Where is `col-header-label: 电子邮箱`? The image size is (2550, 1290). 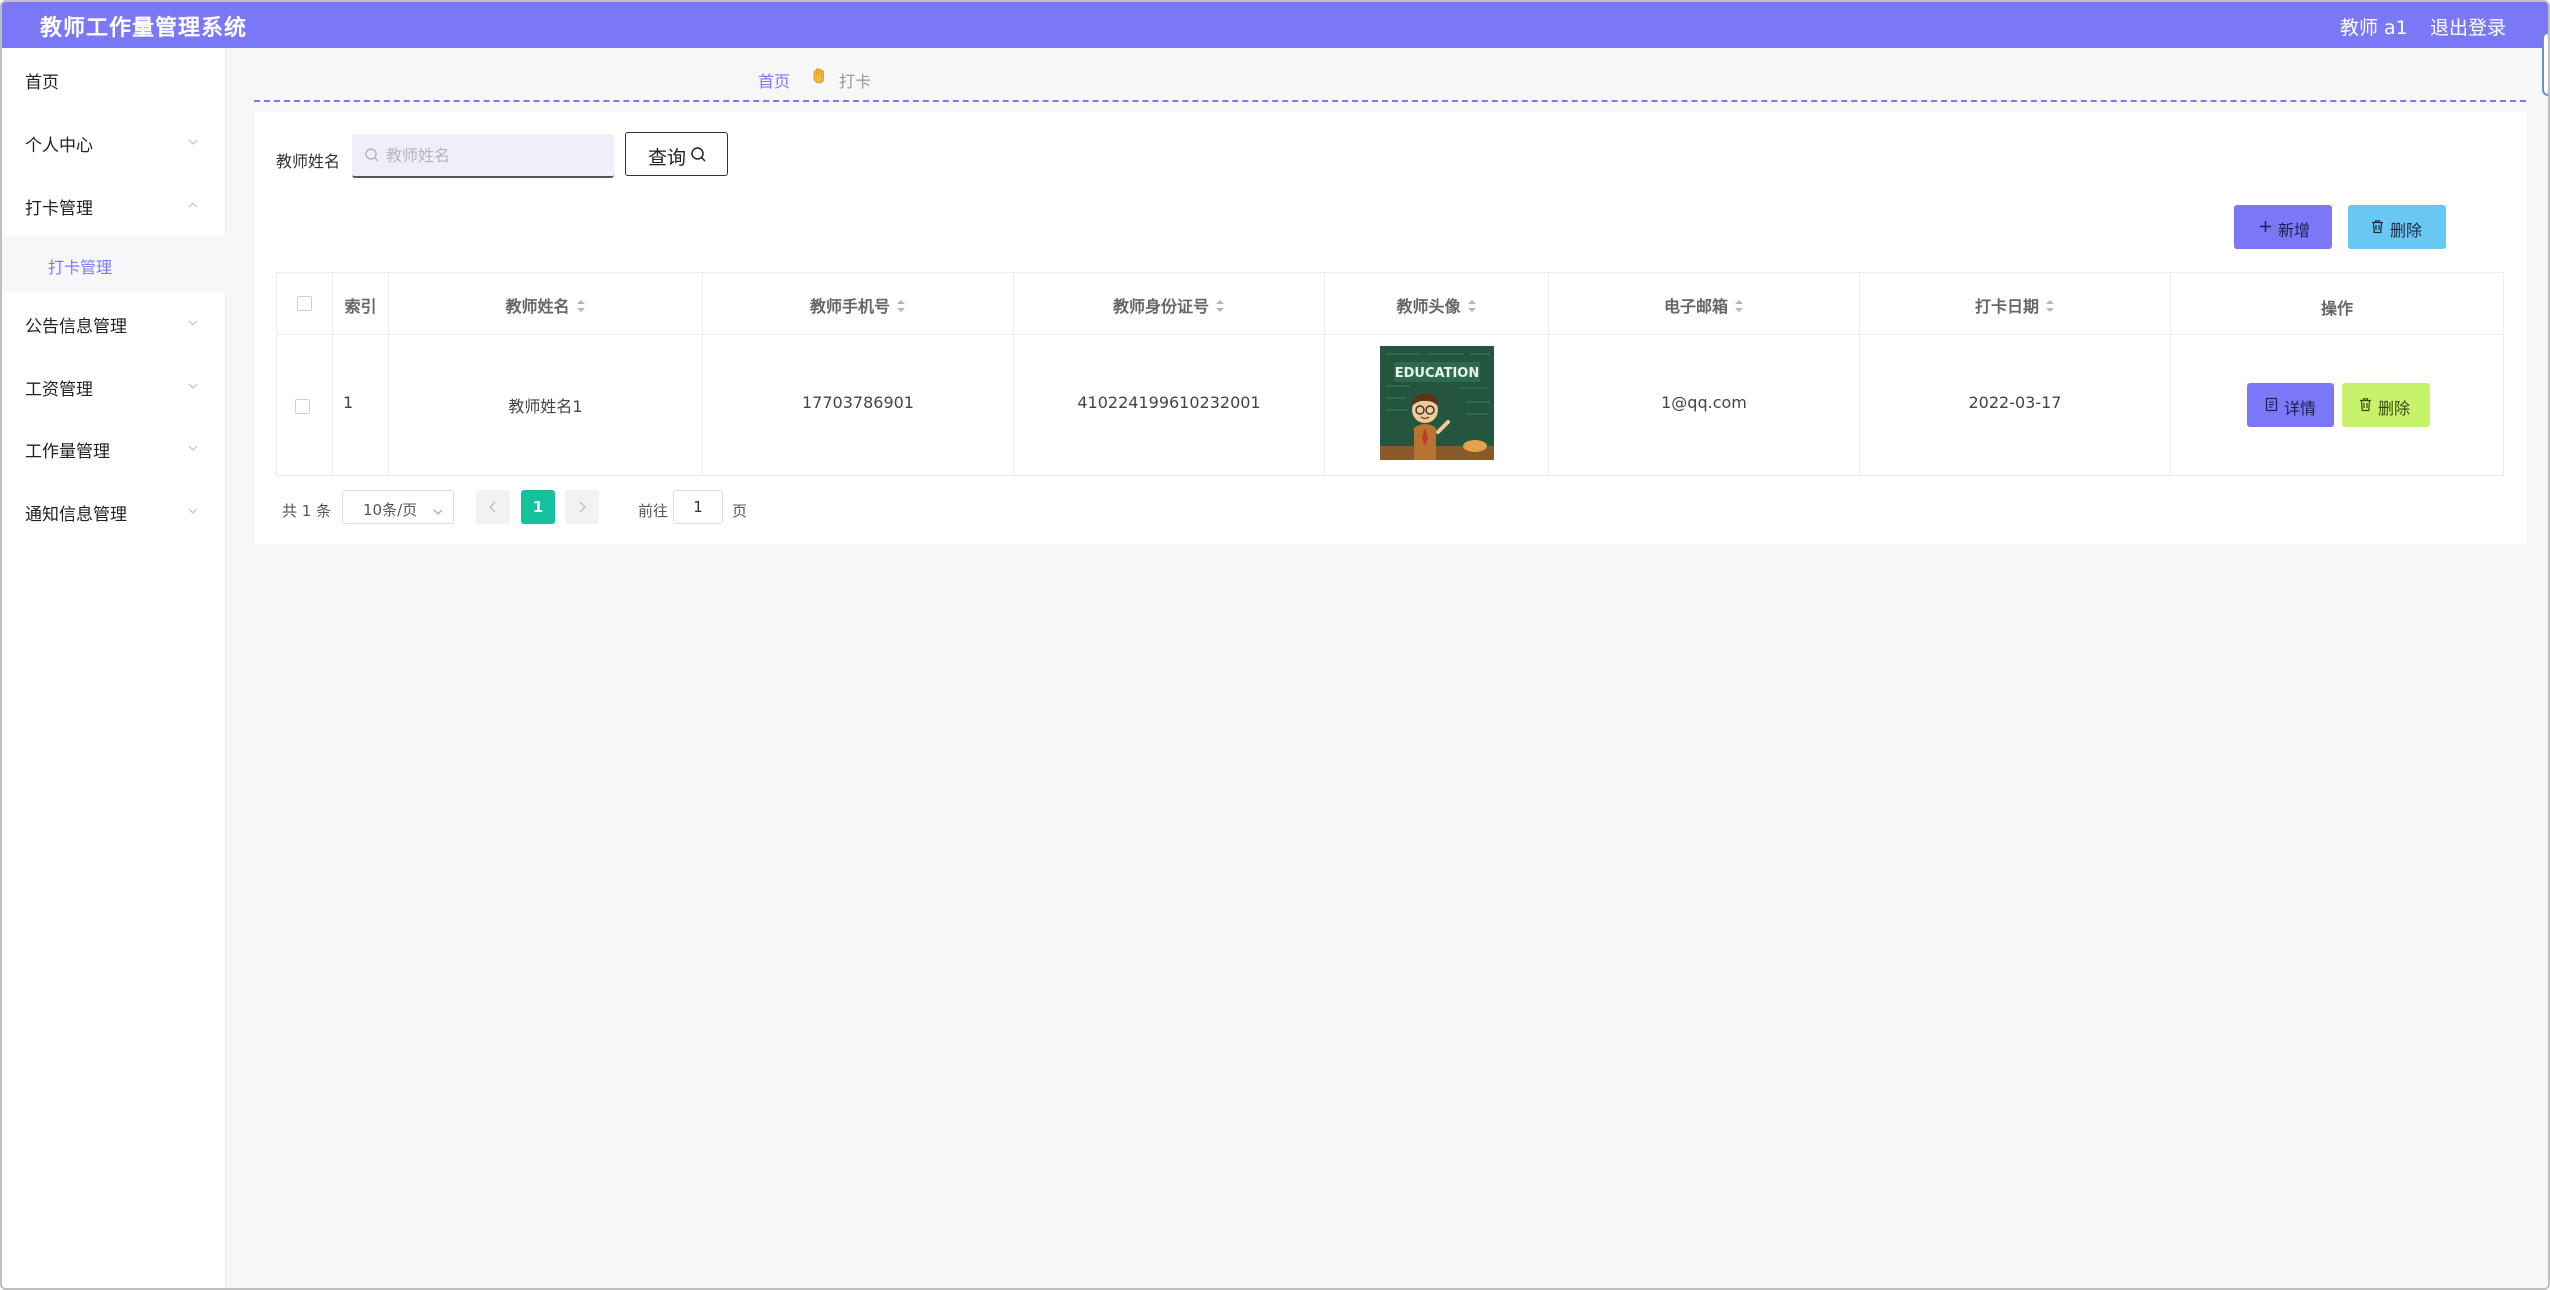
col-header-label: 电子邮箱 is located at coordinates (1695, 306).